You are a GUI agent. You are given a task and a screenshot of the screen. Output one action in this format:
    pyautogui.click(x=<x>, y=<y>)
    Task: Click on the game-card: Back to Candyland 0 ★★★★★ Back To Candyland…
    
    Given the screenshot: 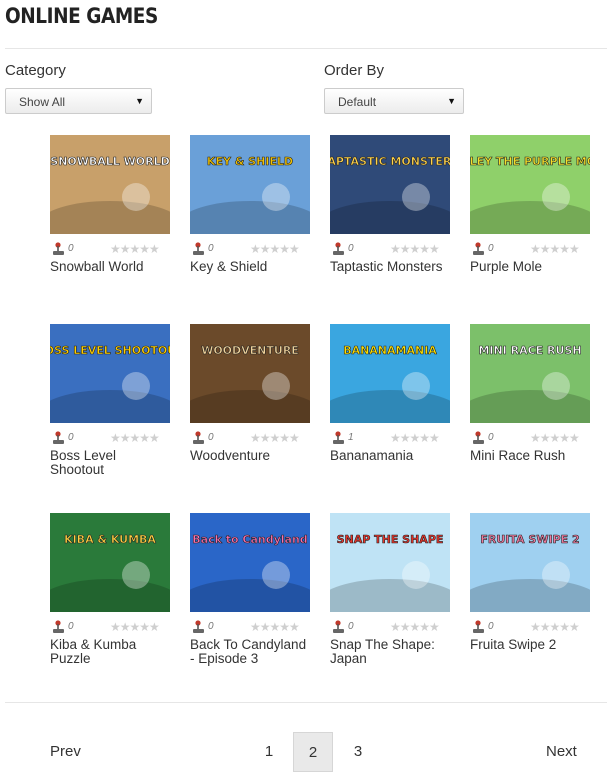 What is the action you would take?
    pyautogui.click(x=250, y=589)
    